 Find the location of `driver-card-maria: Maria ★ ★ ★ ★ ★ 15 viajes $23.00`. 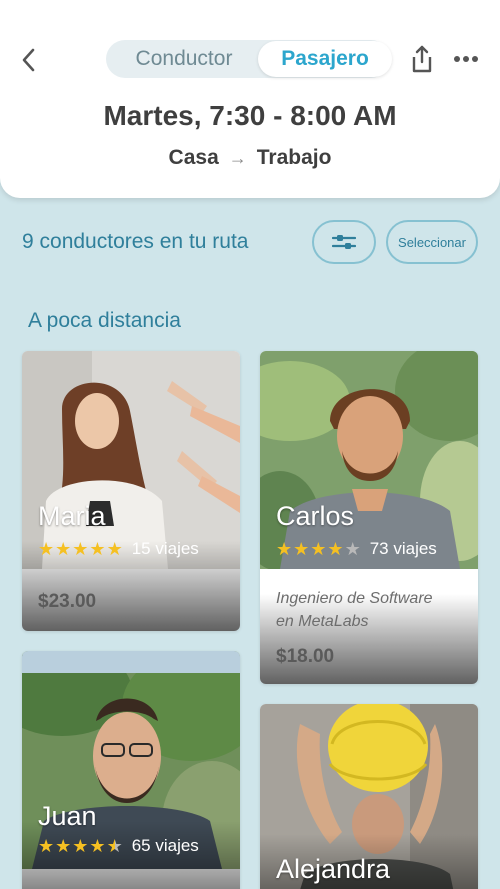

driver-card-maria: Maria ★ ★ ★ ★ ★ 15 viajes $23.00 is located at coordinates (131, 491).